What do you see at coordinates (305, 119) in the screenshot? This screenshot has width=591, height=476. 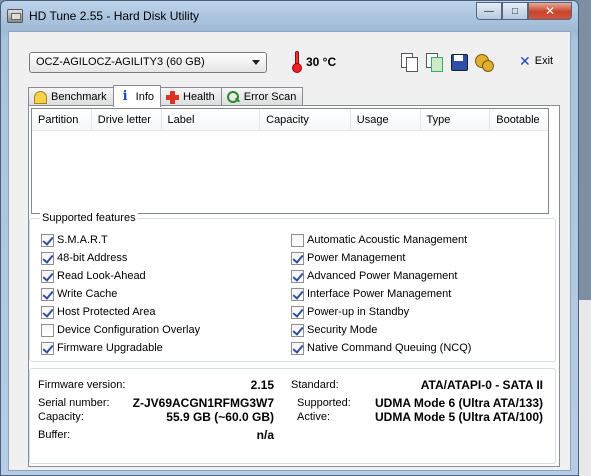 I see `column-capacity: Capacity` at bounding box center [305, 119].